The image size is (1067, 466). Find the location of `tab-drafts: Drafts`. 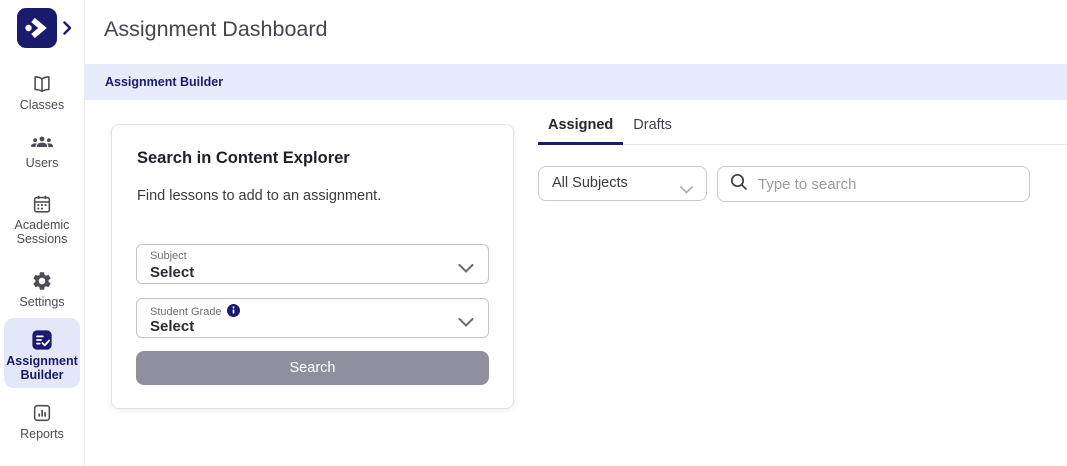

tab-drafts: Drafts is located at coordinates (652, 127).